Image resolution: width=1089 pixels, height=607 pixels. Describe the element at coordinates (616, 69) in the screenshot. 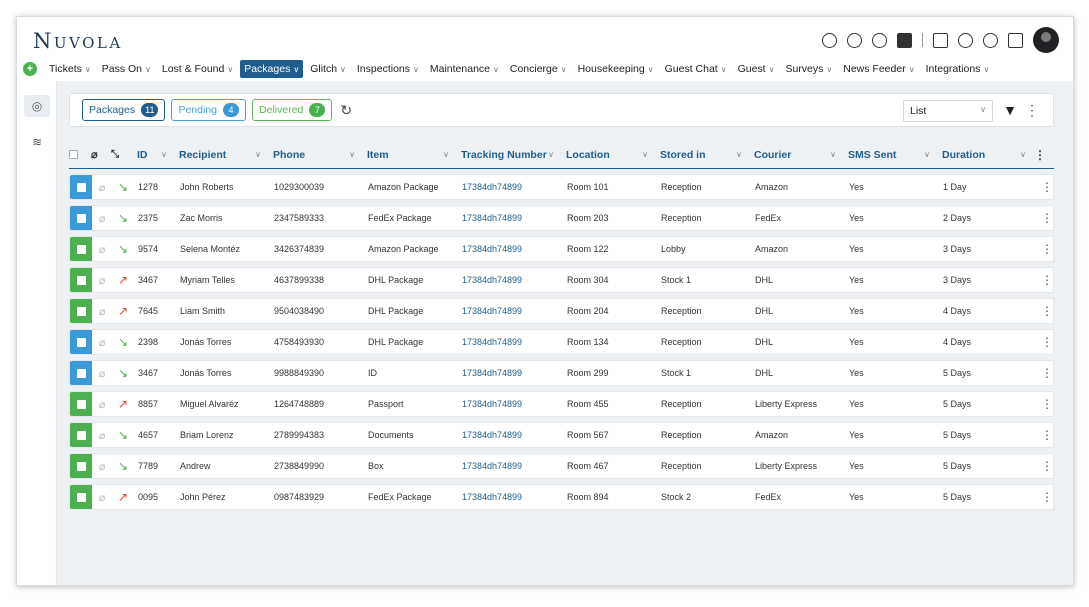

I see `nav-housekeeping: Housekeeping ∨` at that location.